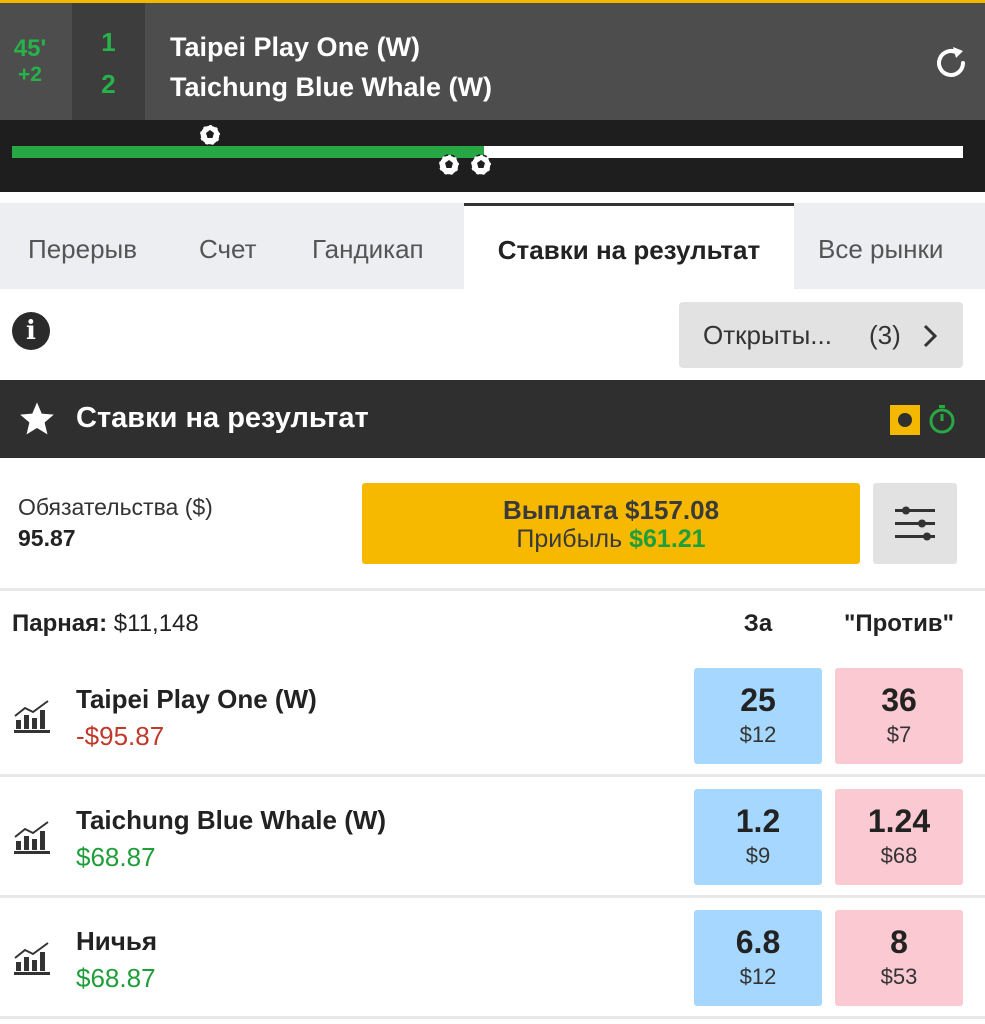  I want to click on match-clock: 45' +2, so click(36, 61).